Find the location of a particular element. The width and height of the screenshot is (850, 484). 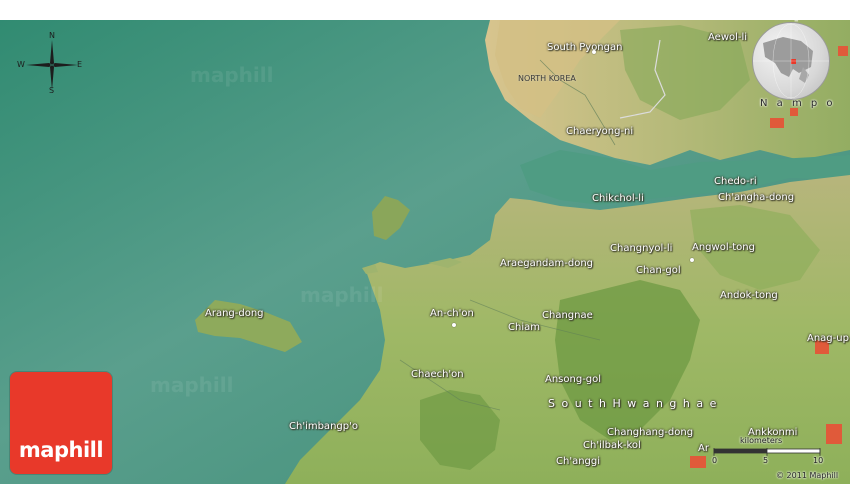

scale-unit: kilometers is located at coordinates (761, 440).